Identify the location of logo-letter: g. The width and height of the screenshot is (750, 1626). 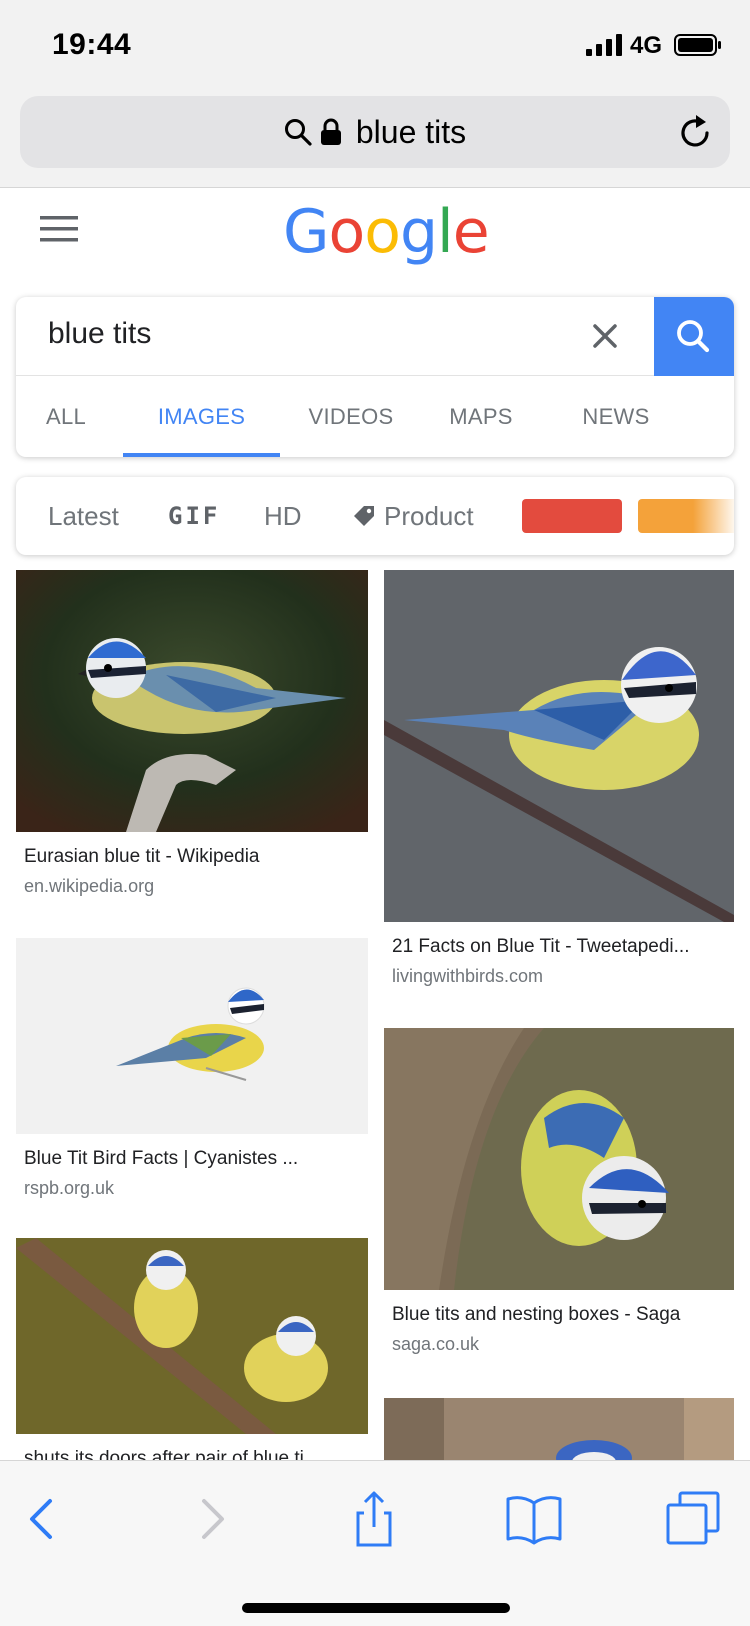
(418, 232).